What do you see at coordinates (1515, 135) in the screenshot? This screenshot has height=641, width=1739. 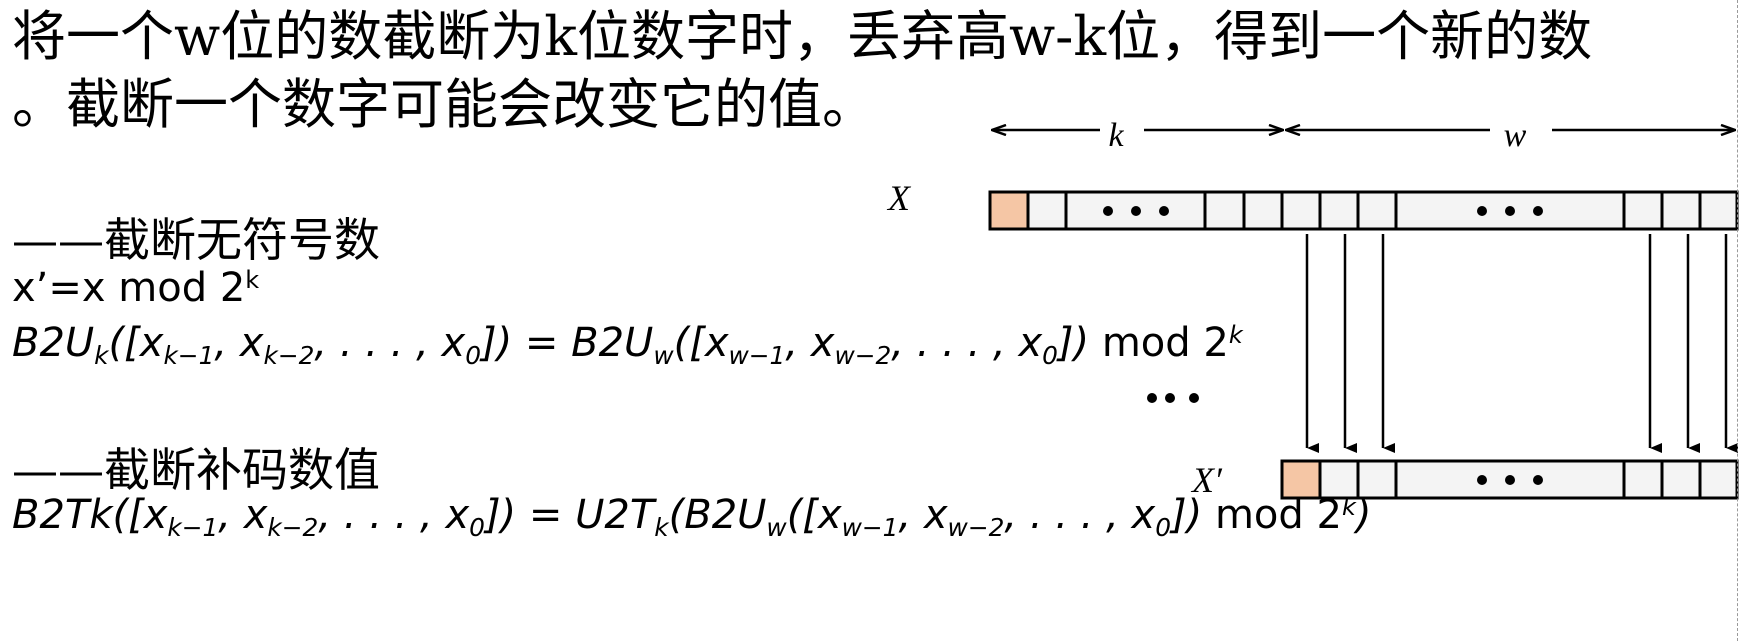 I see `span-w-label: w` at bounding box center [1515, 135].